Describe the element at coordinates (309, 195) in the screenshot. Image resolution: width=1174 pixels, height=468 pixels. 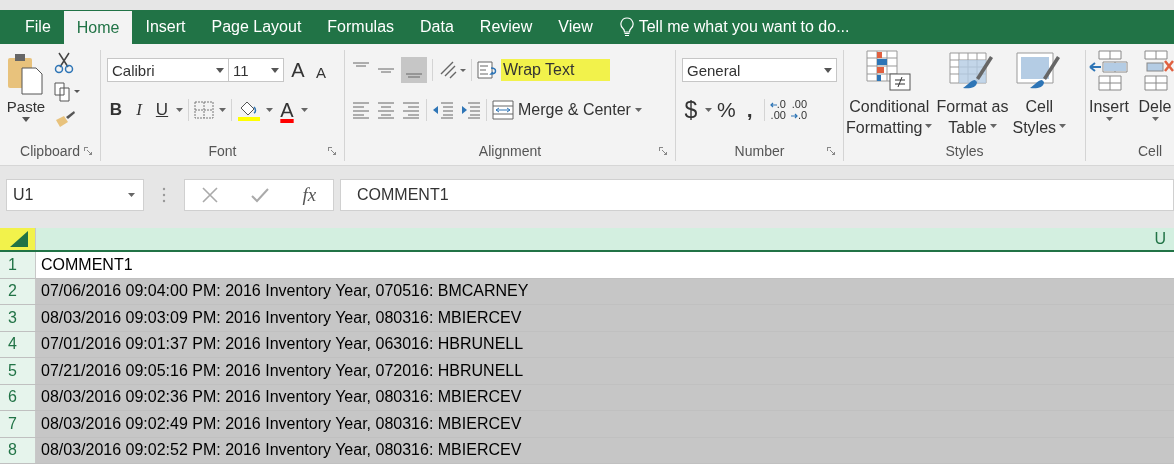
I see `insert-function-button: fx` at that location.